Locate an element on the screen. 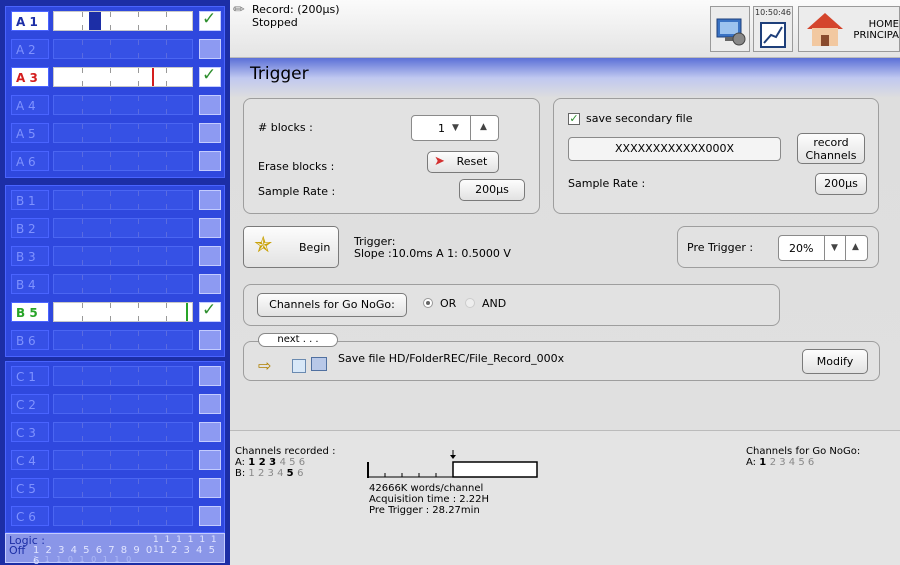 The image size is (900, 565). config-button is located at coordinates (730, 29).